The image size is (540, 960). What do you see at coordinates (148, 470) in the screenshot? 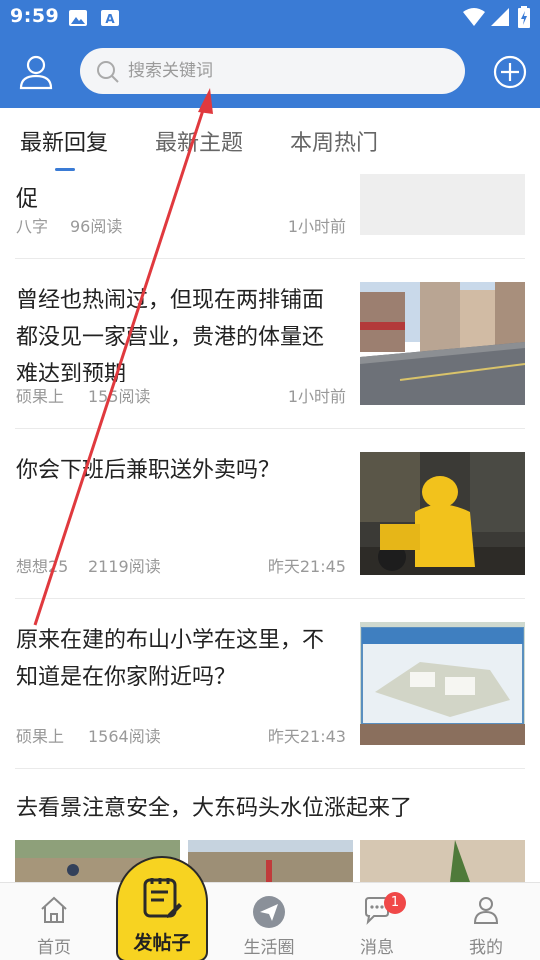
I see `item-title: 你会下班后兼职送外卖吗？` at bounding box center [148, 470].